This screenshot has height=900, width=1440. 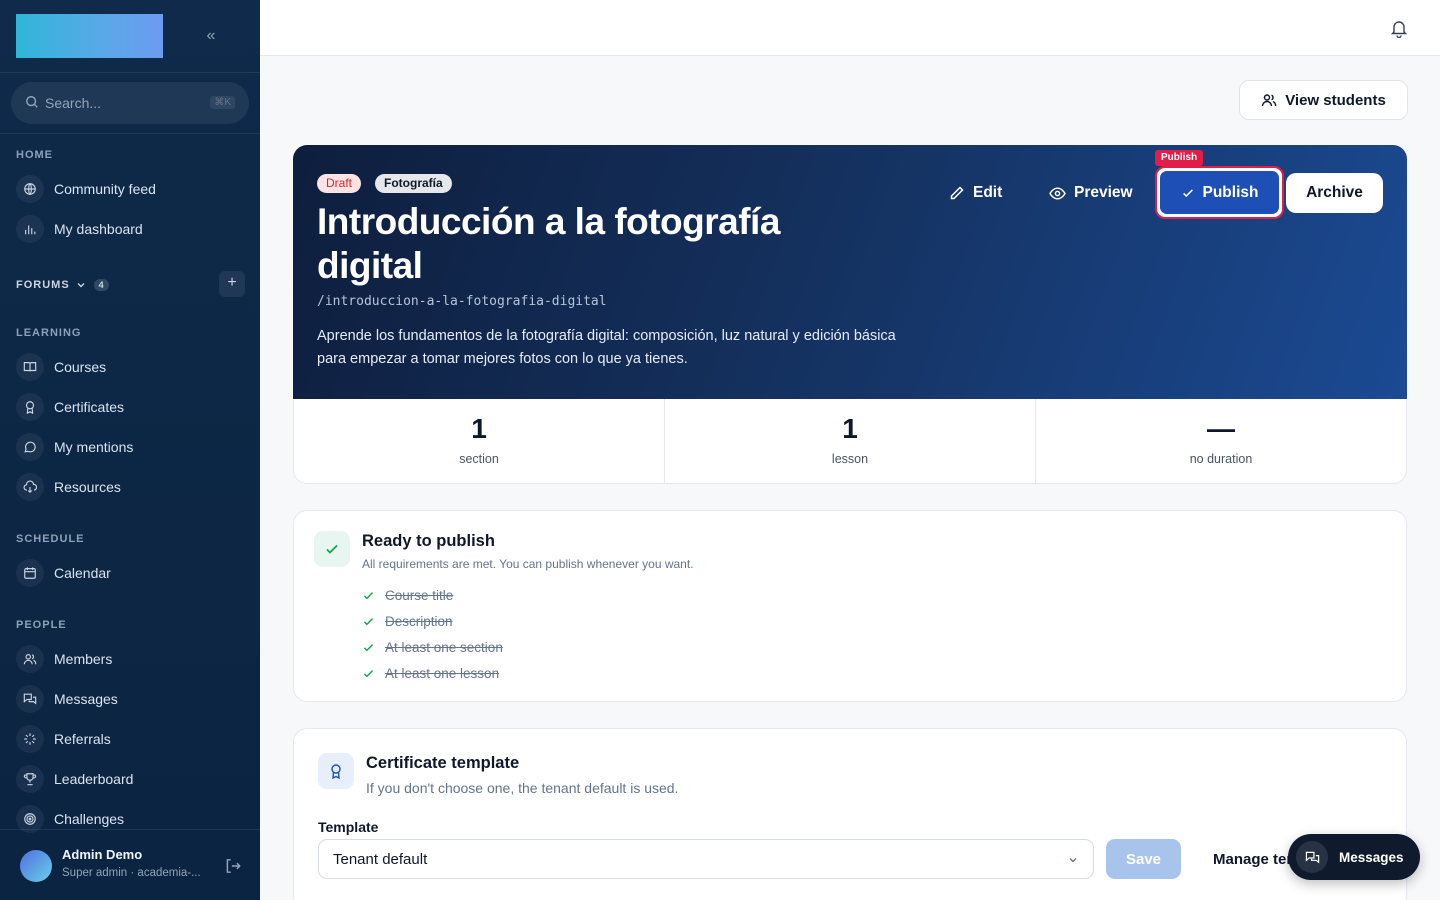 I want to click on edit-button: Edit, so click(x=975, y=193).